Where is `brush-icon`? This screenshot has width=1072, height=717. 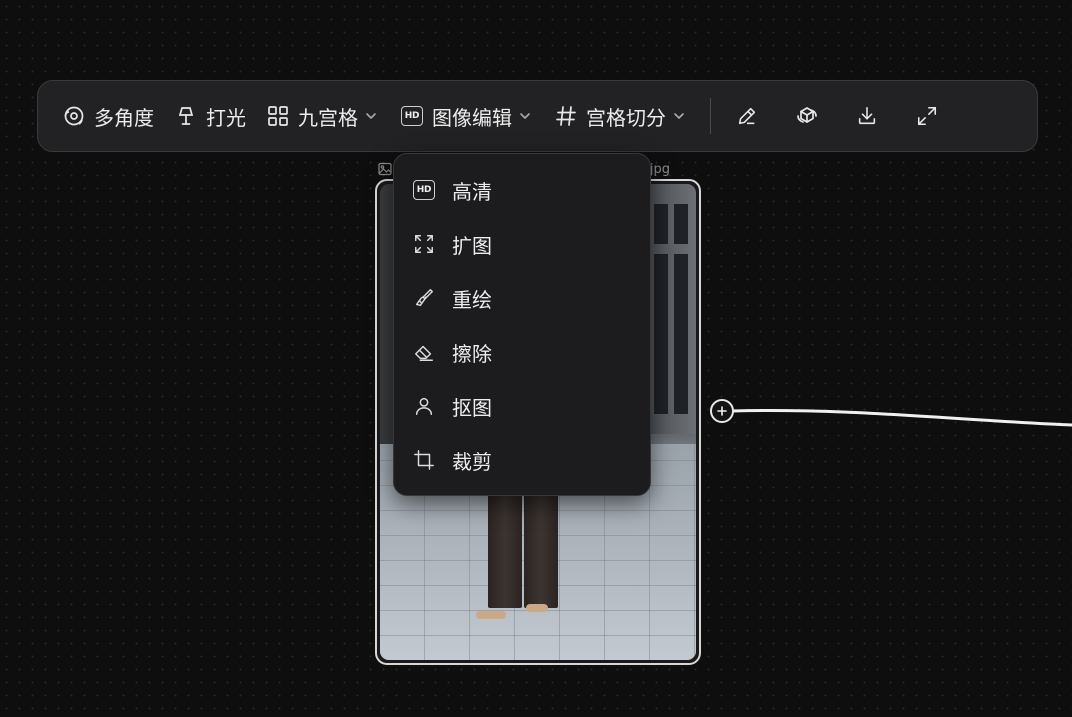
brush-icon is located at coordinates (424, 298).